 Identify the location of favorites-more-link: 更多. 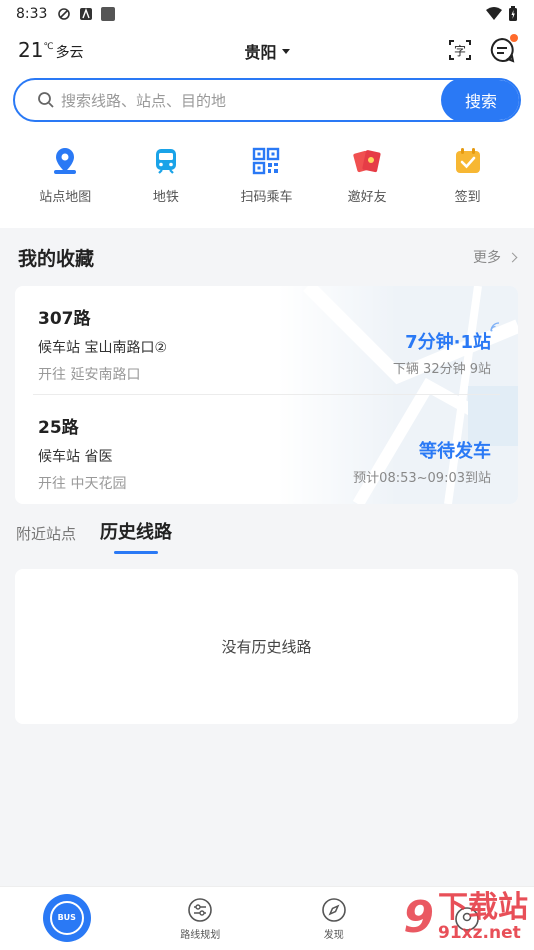
(495, 257).